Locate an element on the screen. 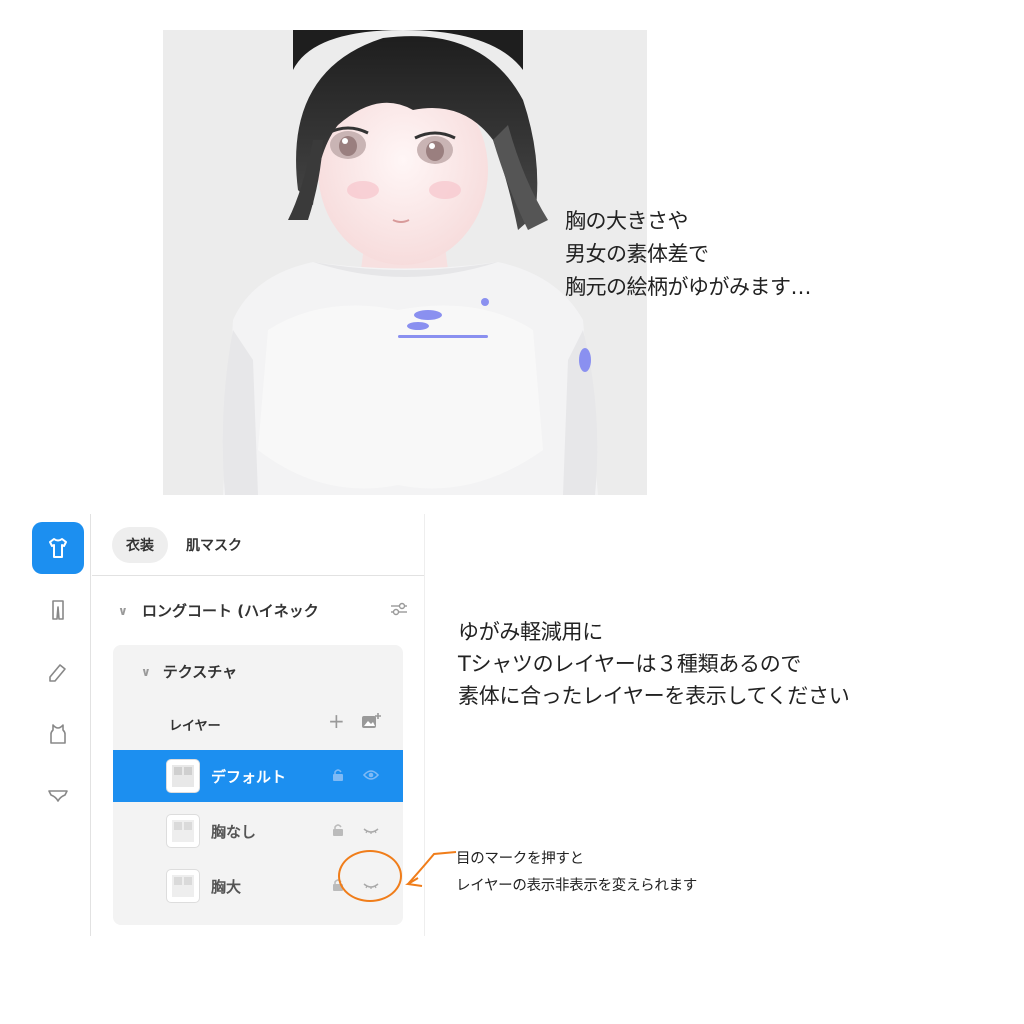 This screenshot has height=1024, width=1024. texture-title: テクスチャ is located at coordinates (200, 672).